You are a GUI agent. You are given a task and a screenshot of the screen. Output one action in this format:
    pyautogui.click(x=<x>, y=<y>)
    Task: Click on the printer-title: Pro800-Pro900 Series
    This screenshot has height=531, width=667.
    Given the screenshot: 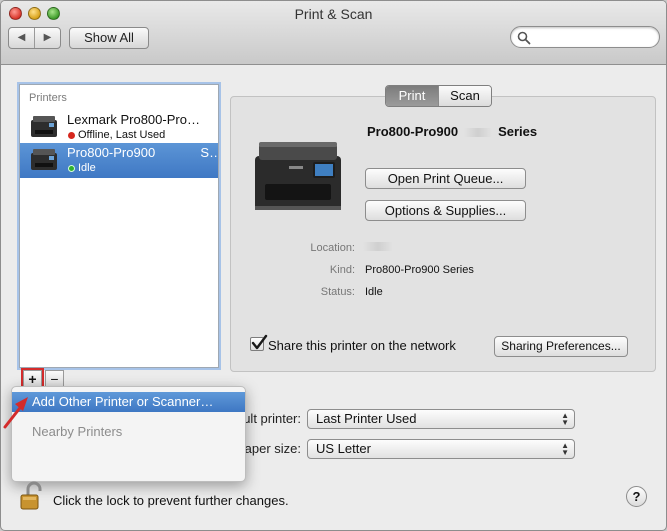 What is the action you would take?
    pyautogui.click(x=452, y=131)
    